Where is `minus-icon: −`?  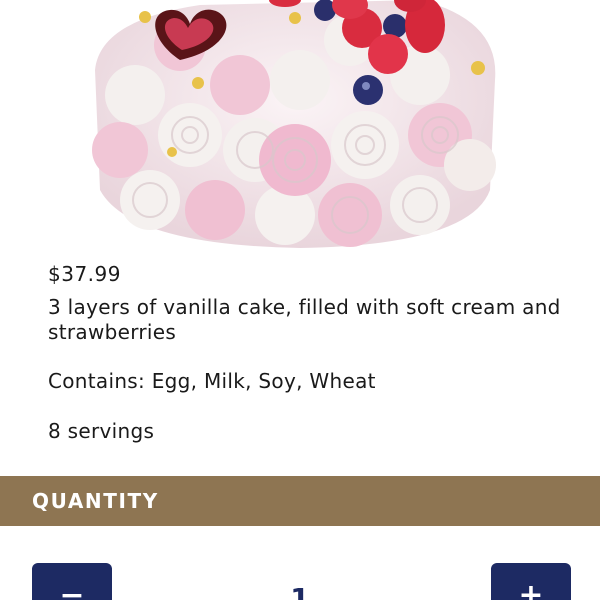 minus-icon: − is located at coordinates (72, 589).